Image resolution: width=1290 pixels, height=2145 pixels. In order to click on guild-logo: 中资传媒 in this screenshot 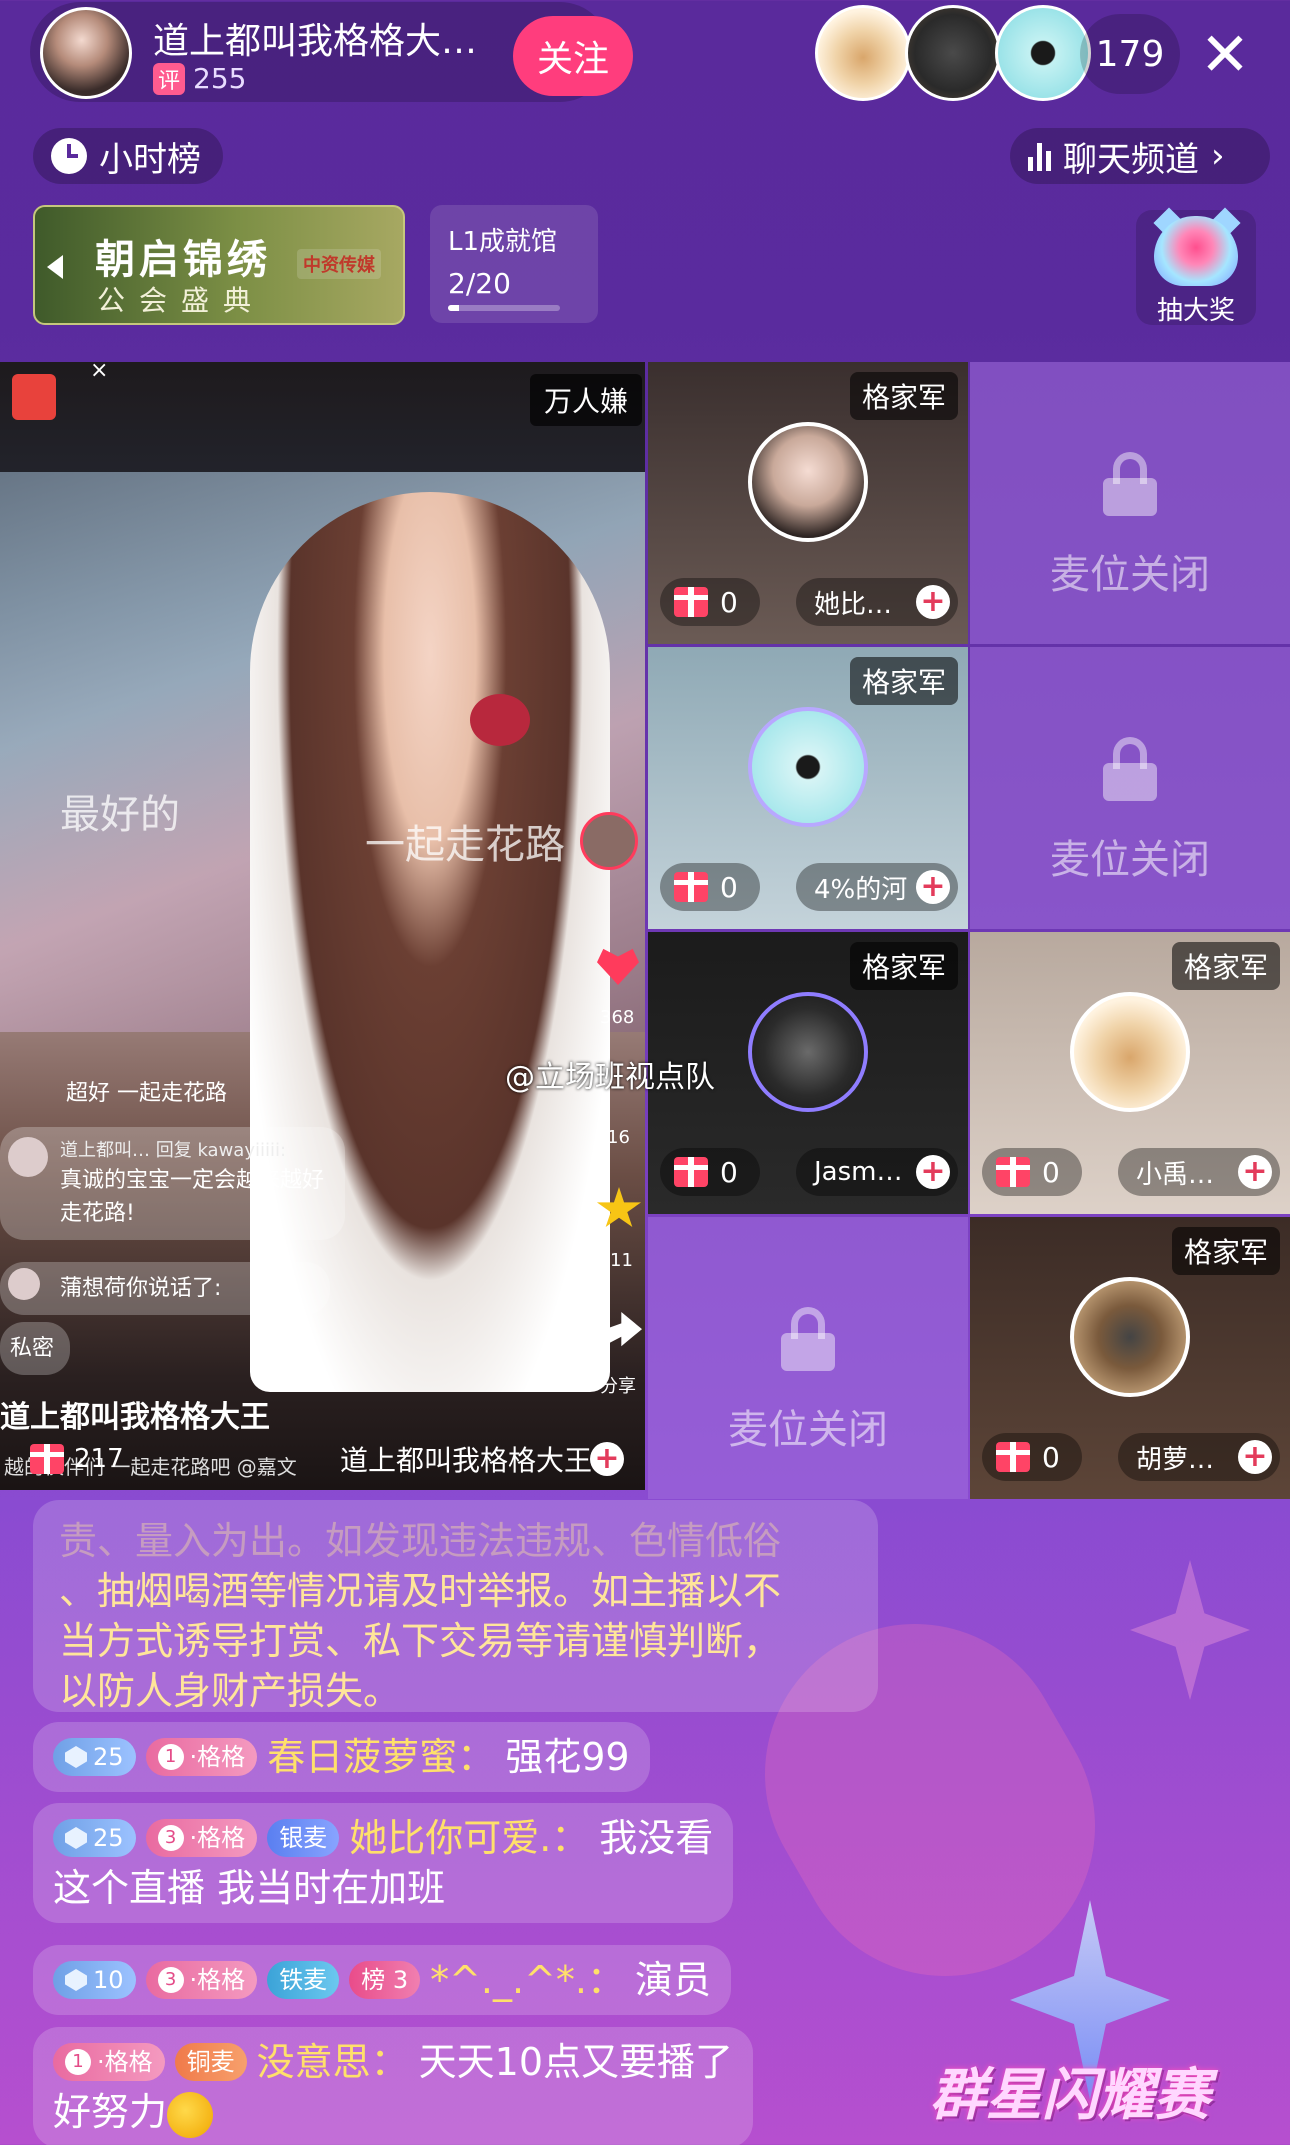, I will do `click(339, 264)`.